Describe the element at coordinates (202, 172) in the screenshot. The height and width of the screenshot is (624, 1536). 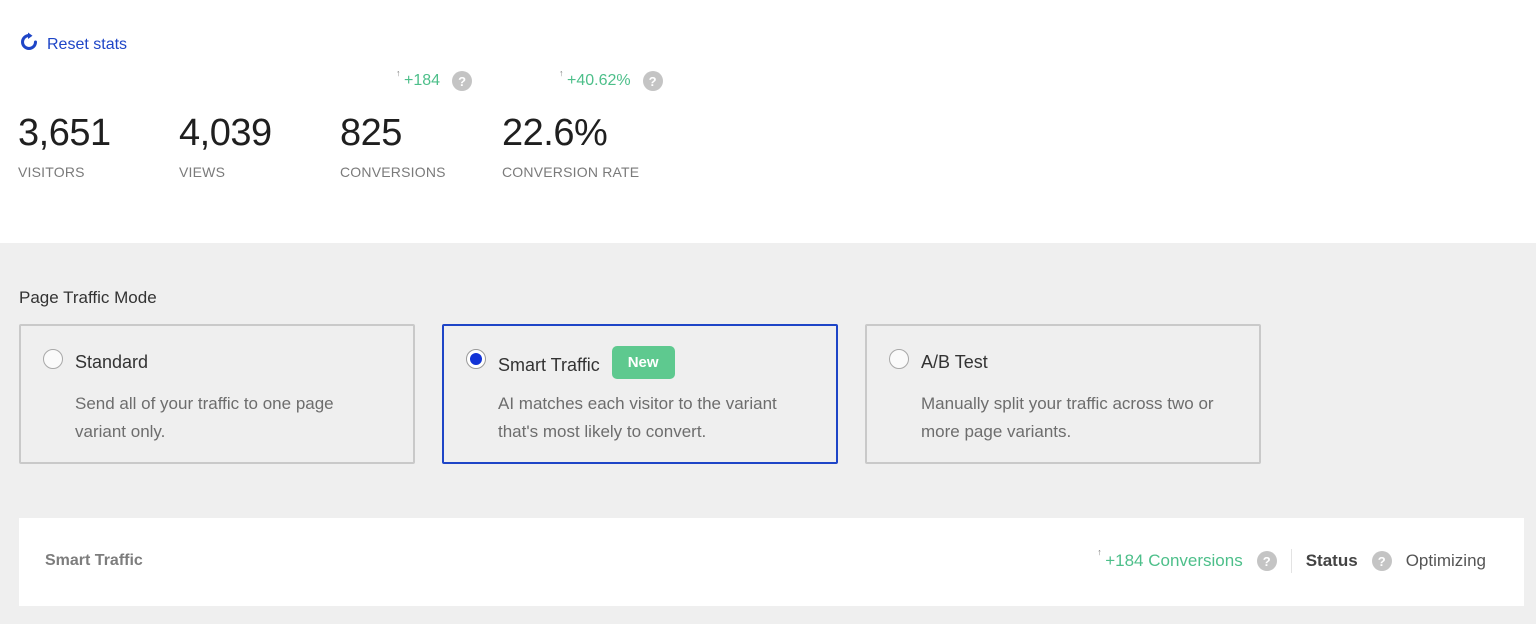
I see `stat-label: VIEWS` at that location.